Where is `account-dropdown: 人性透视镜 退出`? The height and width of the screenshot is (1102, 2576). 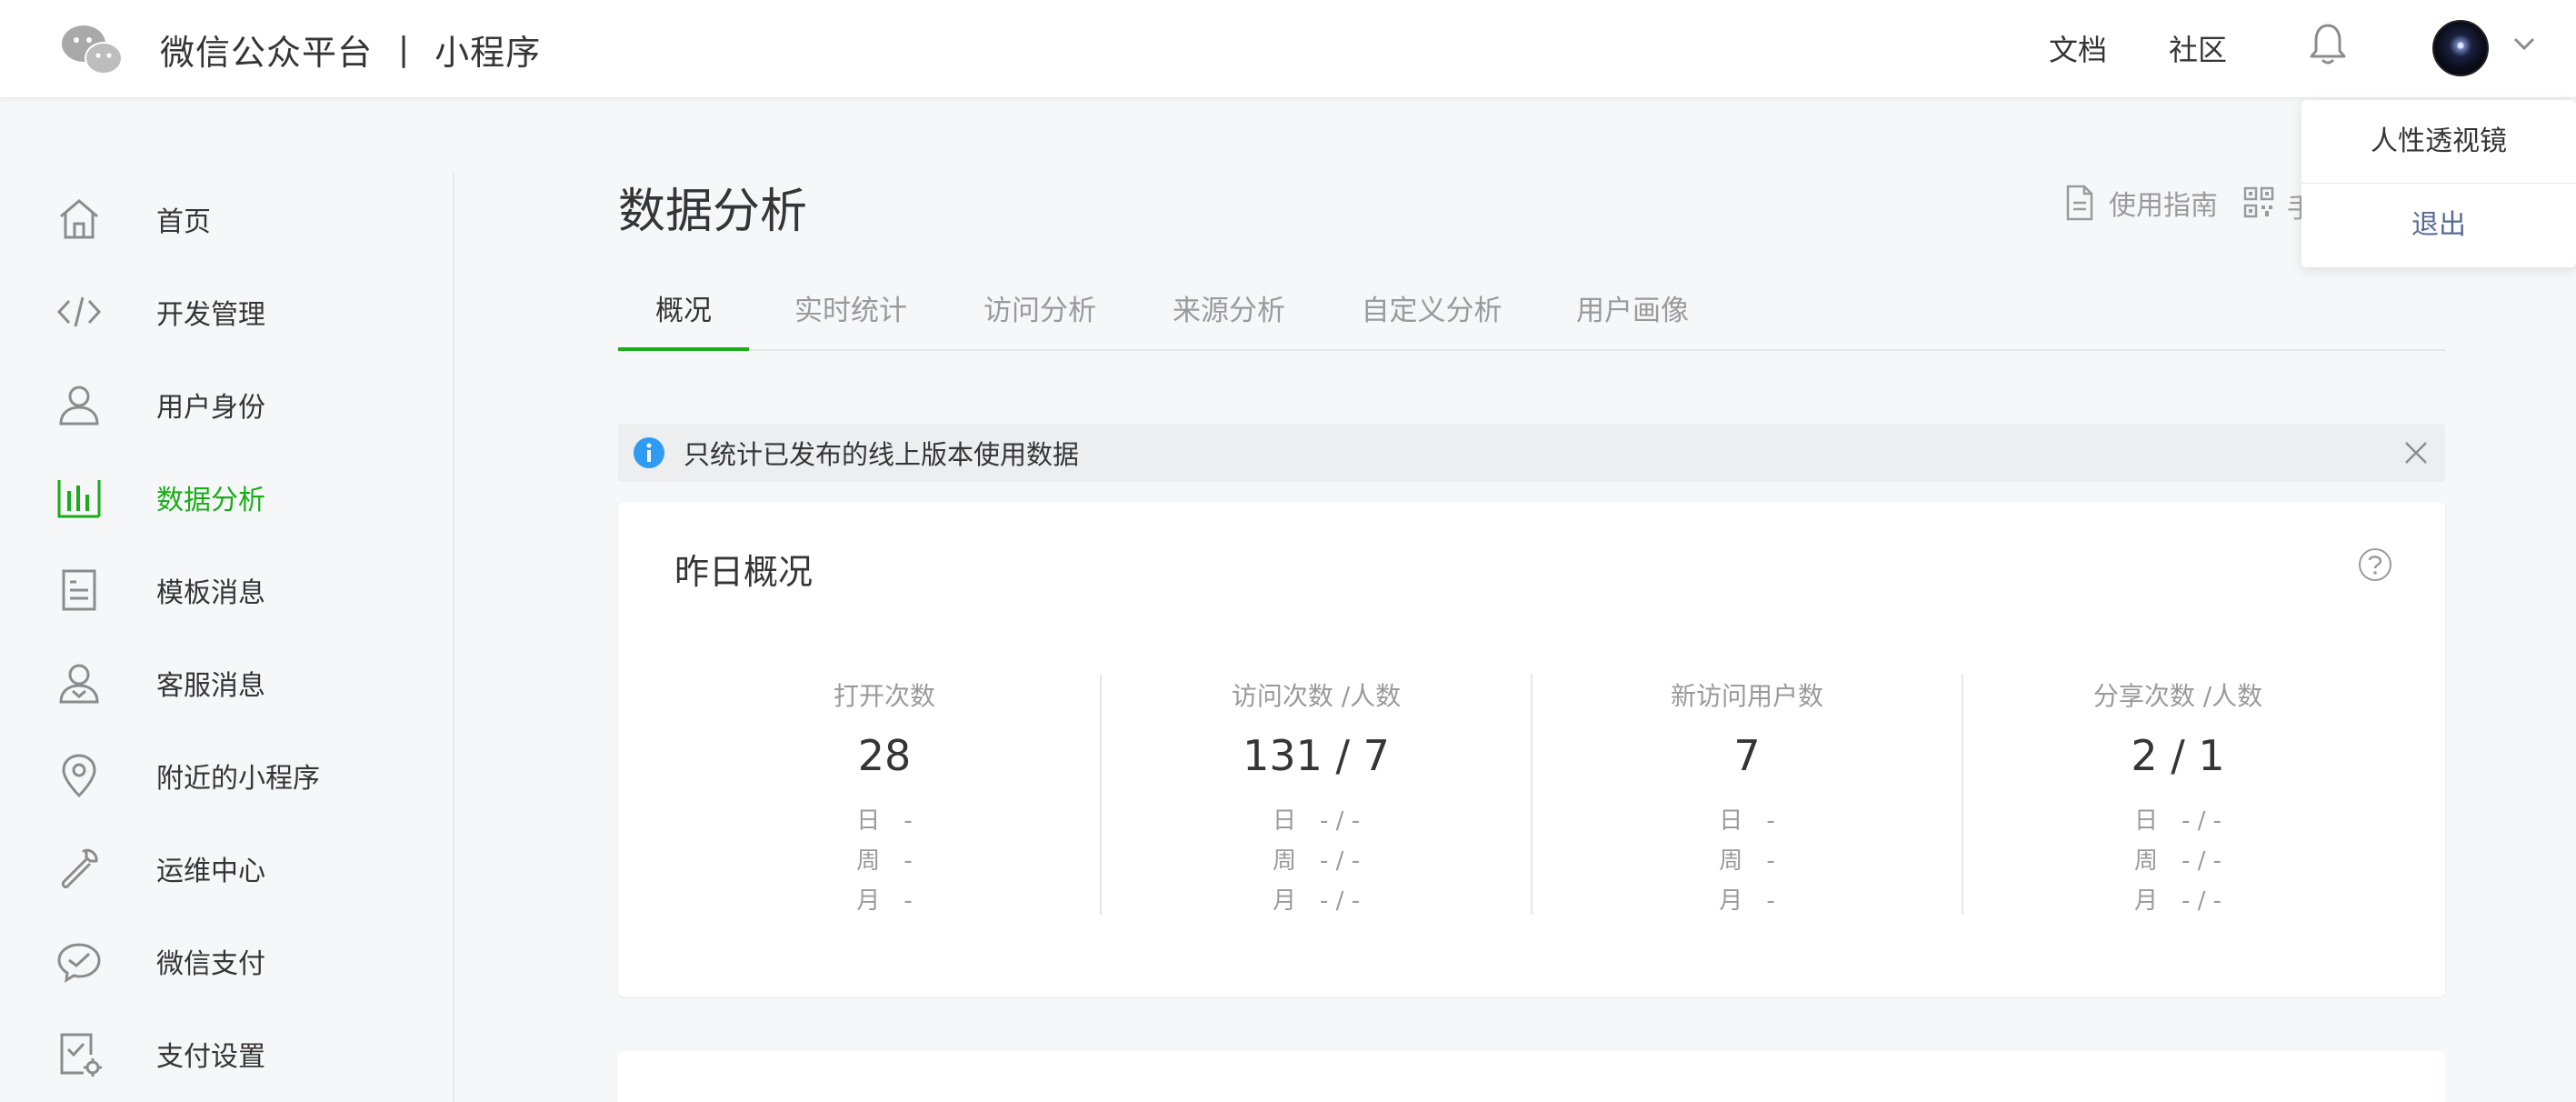
account-dropdown: 人性透视镜 退出 is located at coordinates (2438, 183).